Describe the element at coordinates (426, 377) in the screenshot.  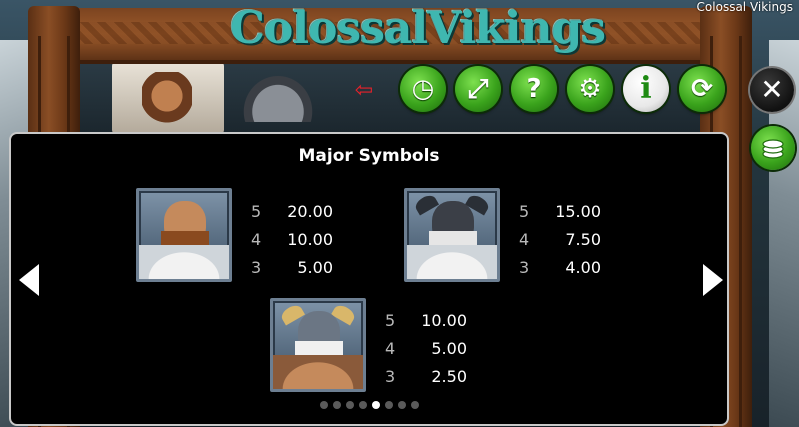
I see `pay-row: 3 2.50` at that location.